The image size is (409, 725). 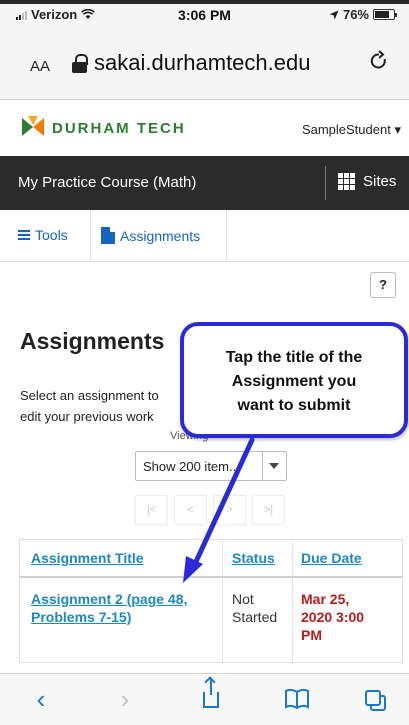 I want to click on assignment-status: Not Started, so click(x=262, y=608).